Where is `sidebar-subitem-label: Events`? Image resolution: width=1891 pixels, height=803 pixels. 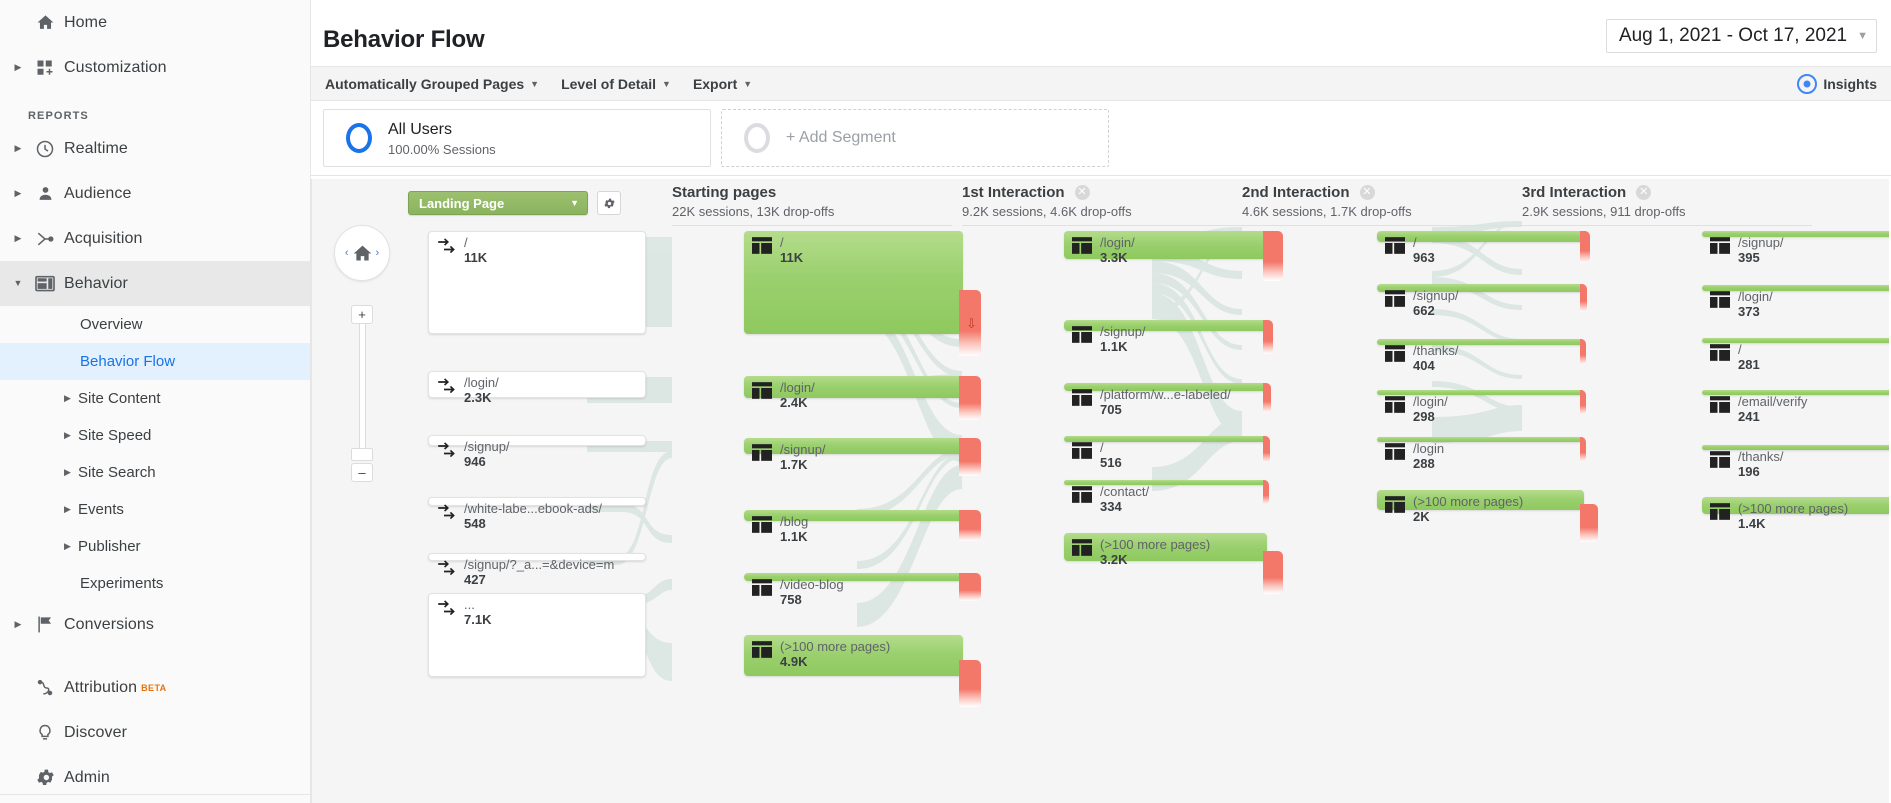 sidebar-subitem-label: Events is located at coordinates (101, 509).